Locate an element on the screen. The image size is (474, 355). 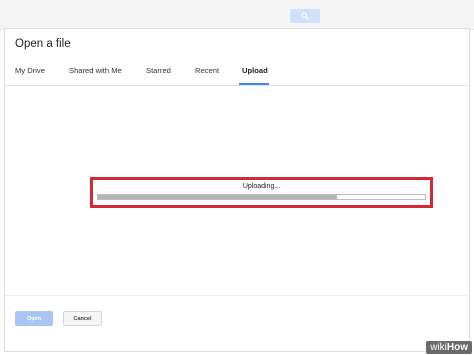
search-icon is located at coordinates (305, 16).